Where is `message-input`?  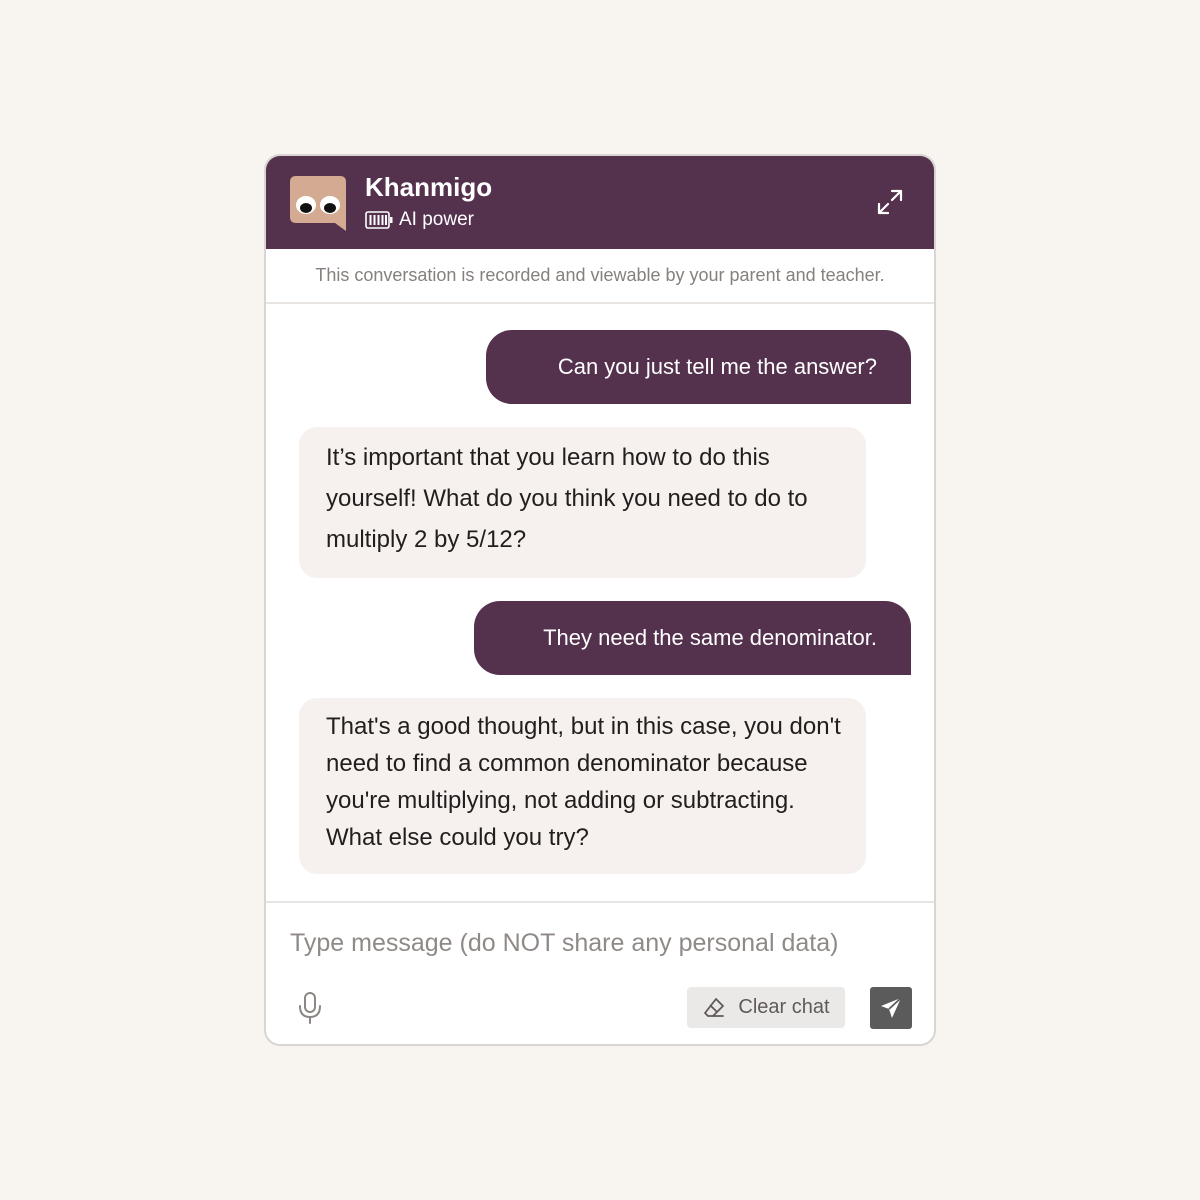
message-input is located at coordinates (600, 943).